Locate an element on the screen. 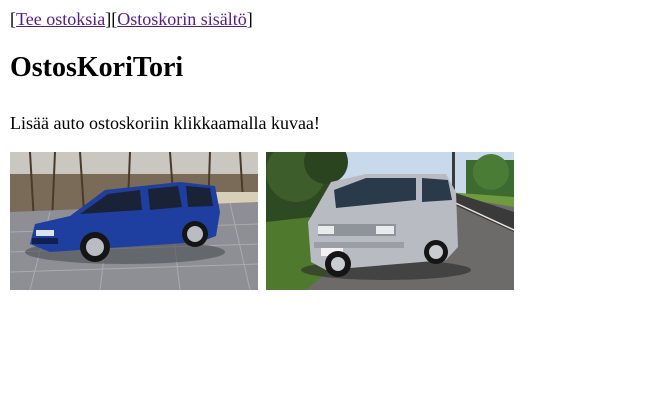 The height and width of the screenshot is (401, 646). car-image-blue-wagon is located at coordinates (134, 221).